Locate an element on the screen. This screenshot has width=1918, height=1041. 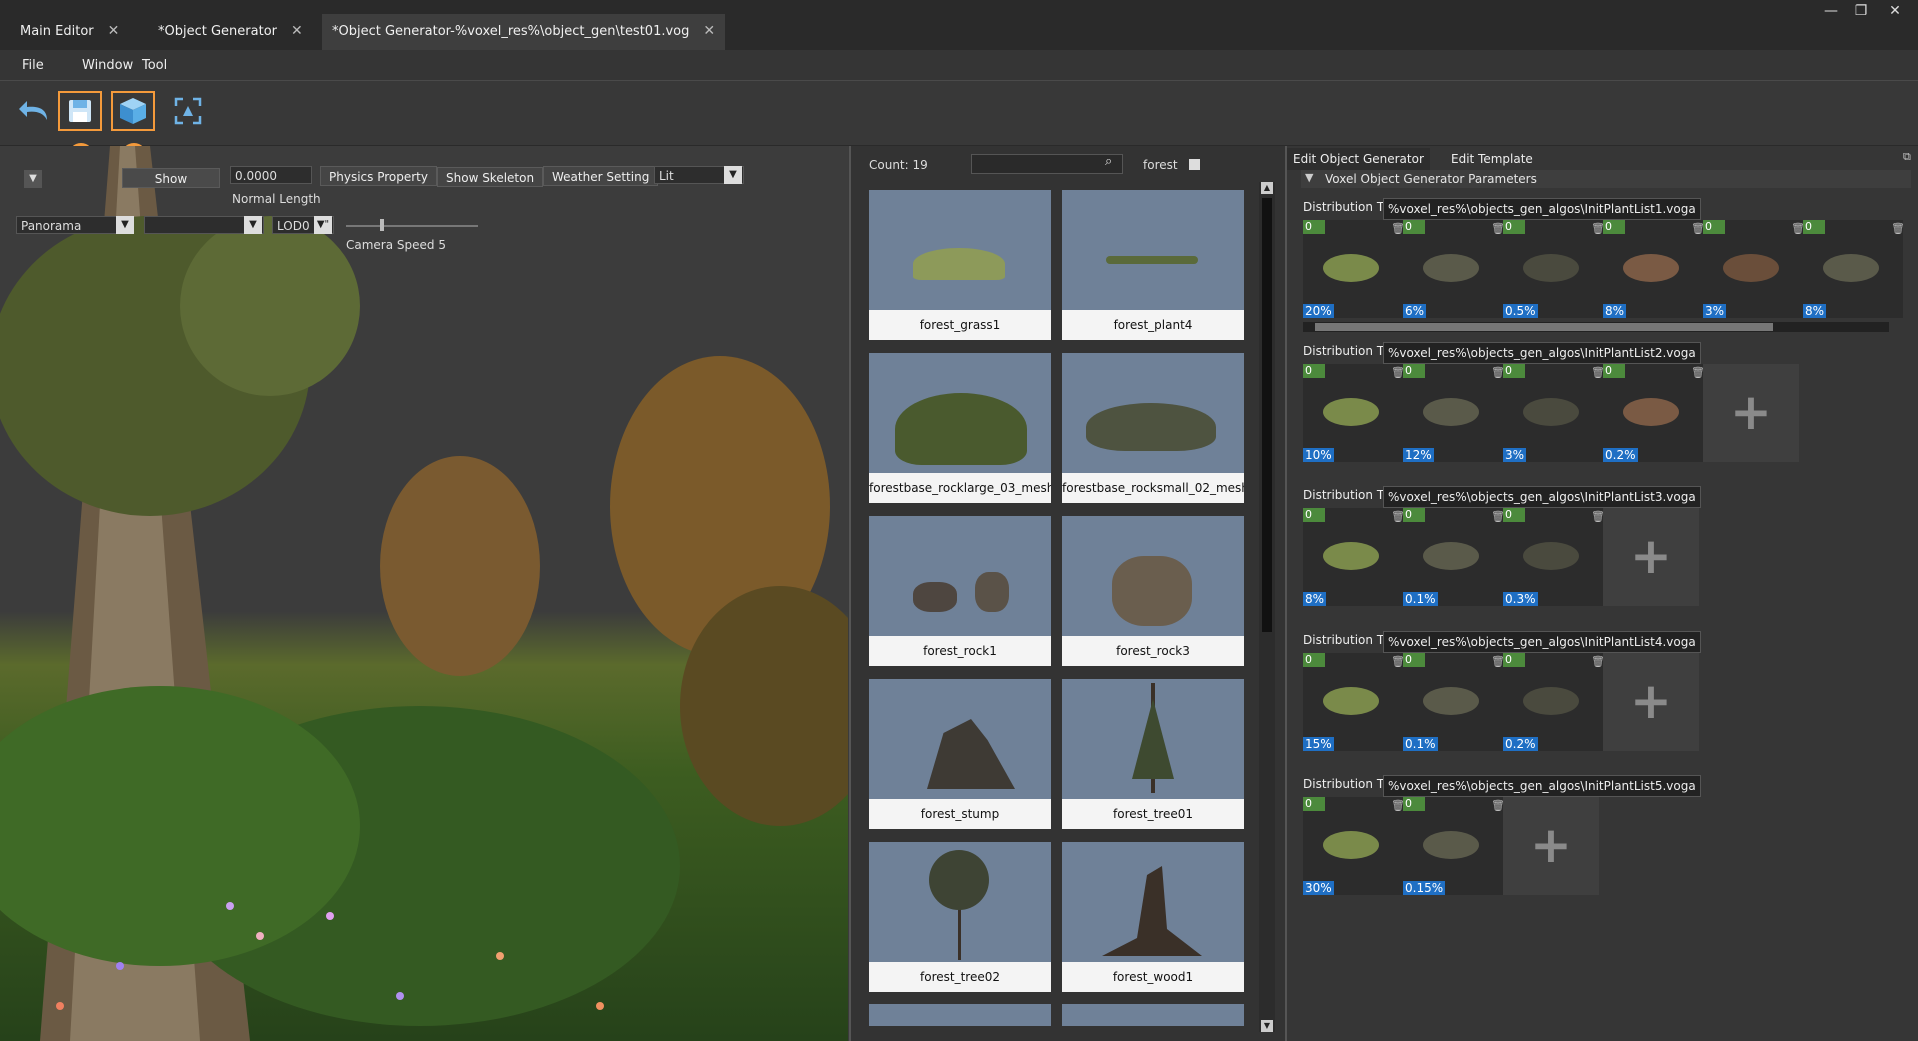
slot-percentage: 0.5% is located at coordinates (1520, 311).